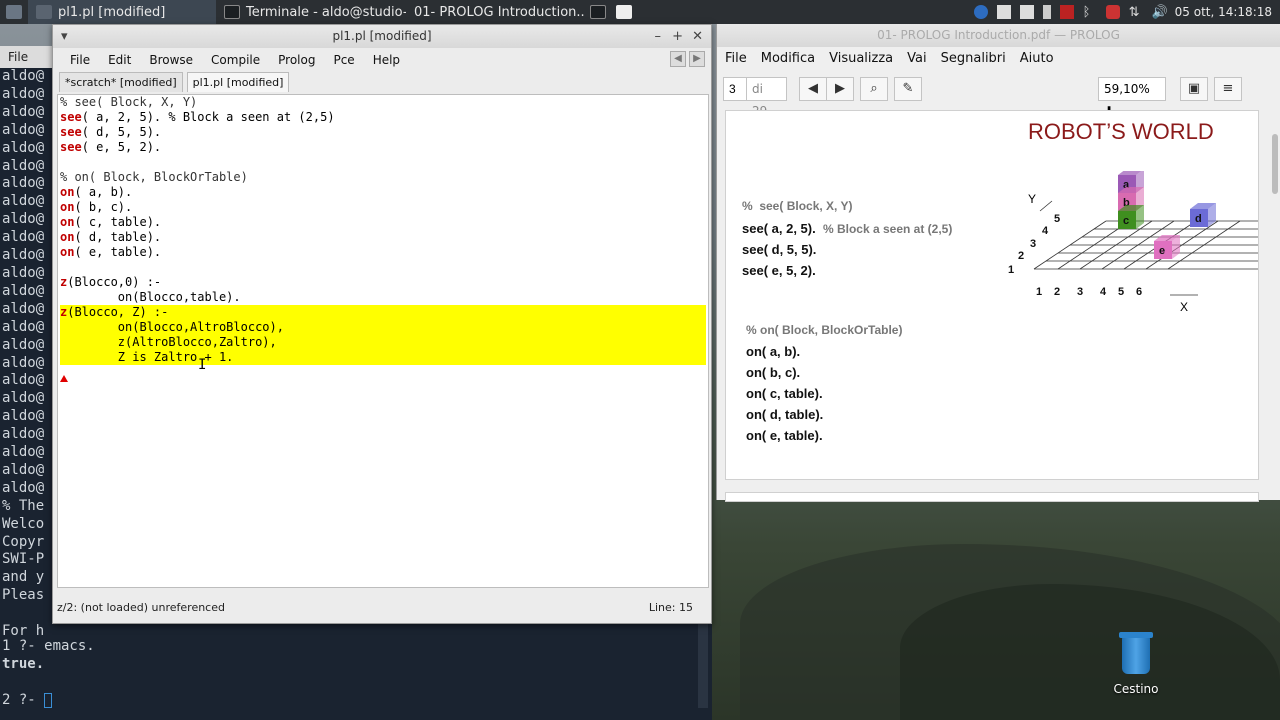  Describe the element at coordinates (1136, 12) in the screenshot. I see `network-icon: ⇅` at that location.